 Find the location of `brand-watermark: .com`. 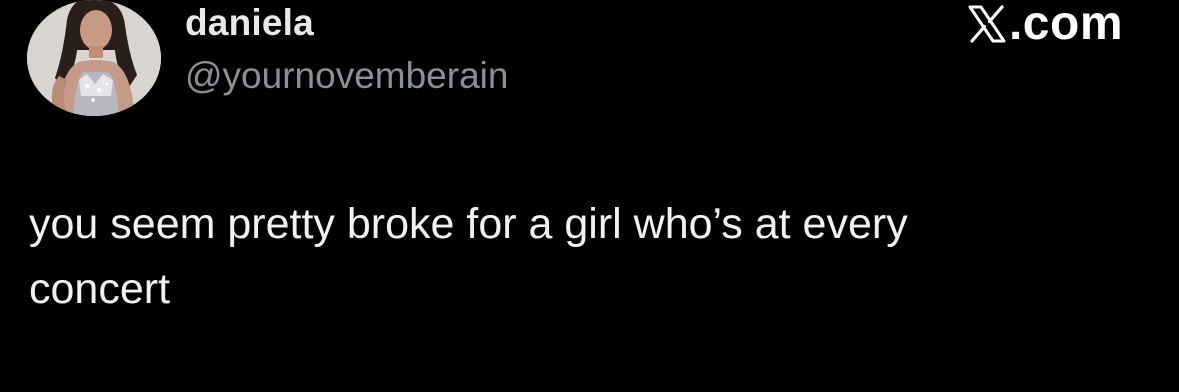

brand-watermark: .com is located at coordinates (1045, 24).